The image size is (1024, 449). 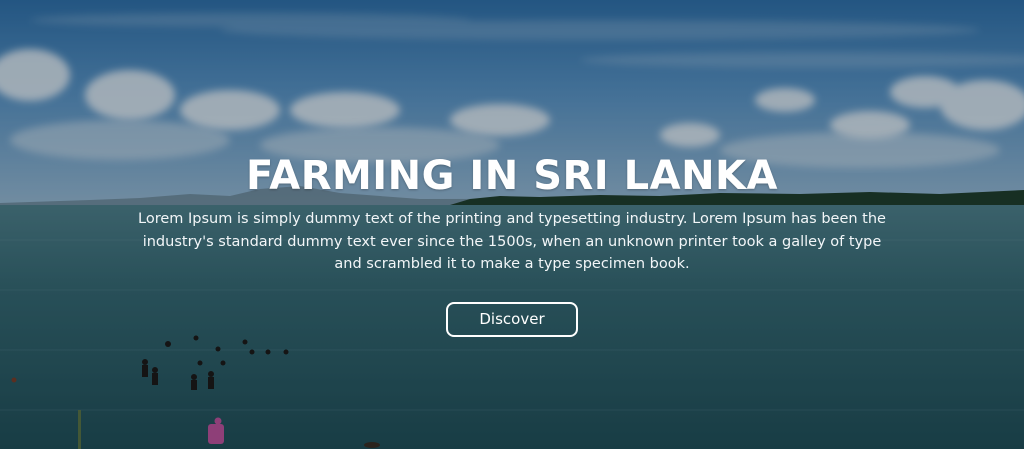 I want to click on hero-title: FARMING IN SRI LANKA, so click(x=512, y=176).